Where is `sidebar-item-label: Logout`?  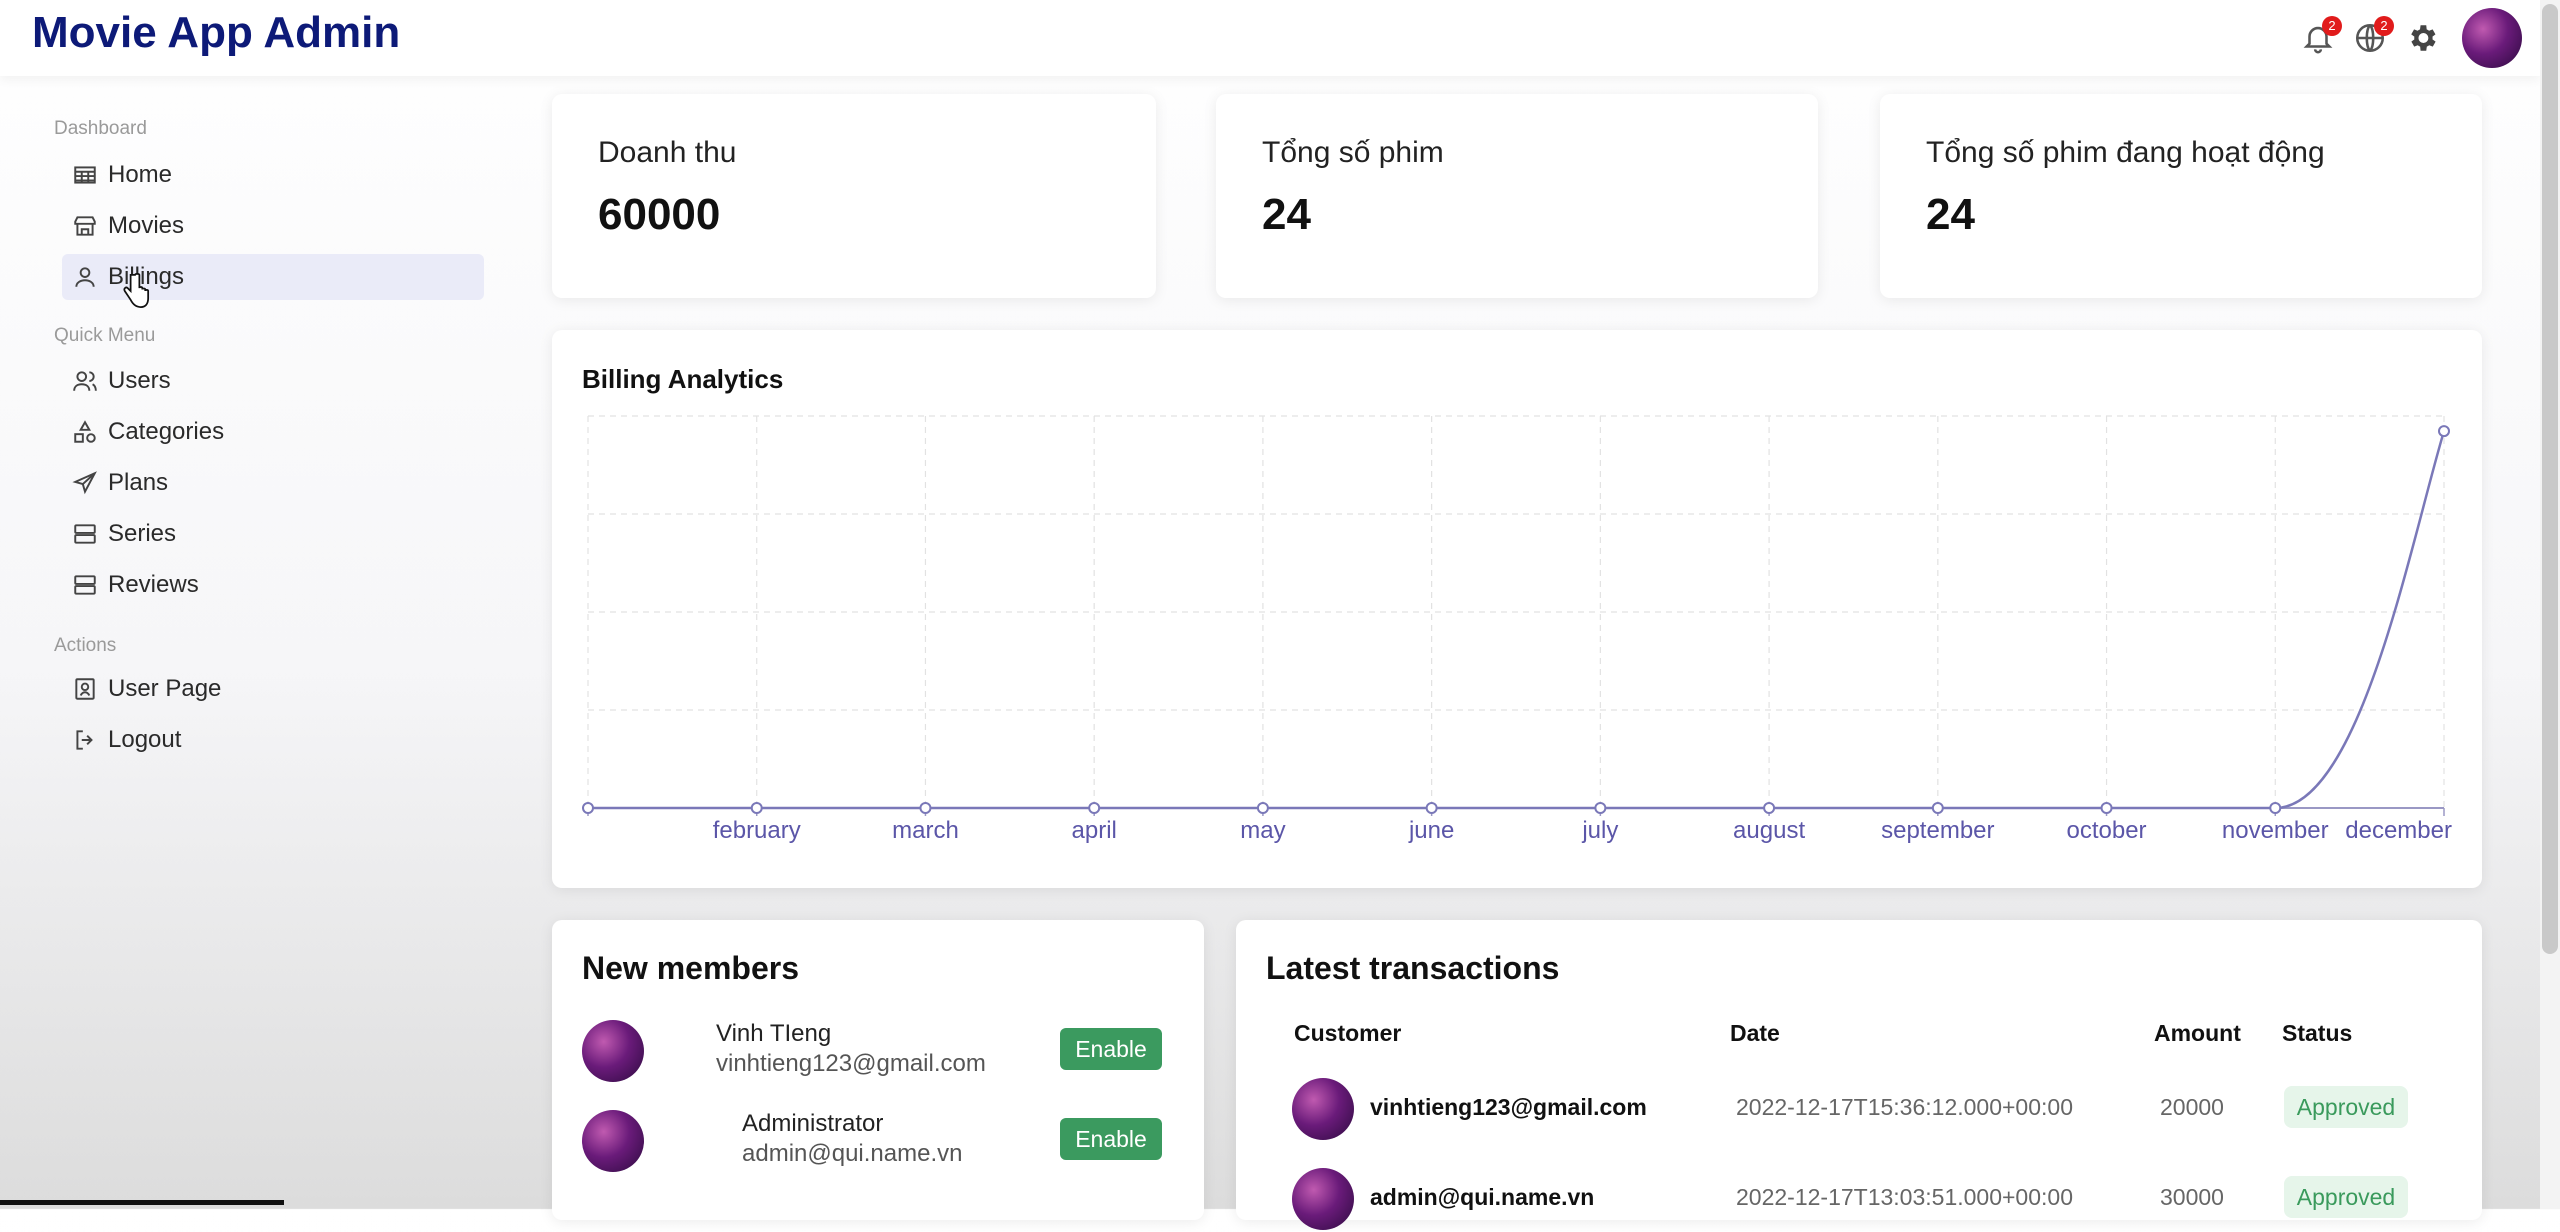 sidebar-item-label: Logout is located at coordinates (145, 739).